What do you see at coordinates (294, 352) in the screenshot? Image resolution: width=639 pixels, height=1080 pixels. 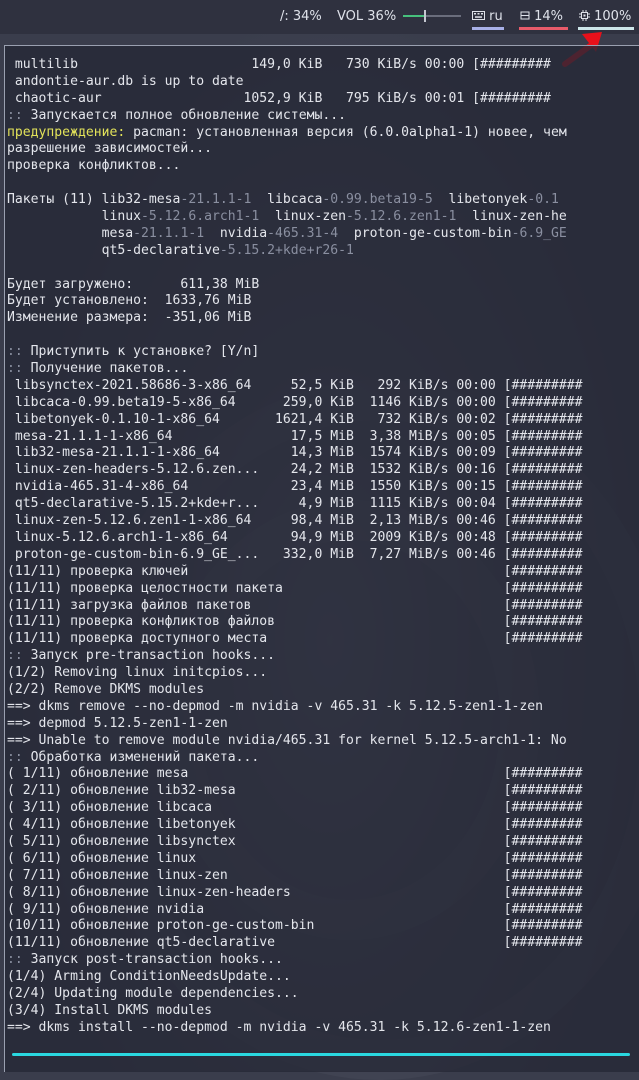 I see `terminal-line: :: Приступить к установке? [Y/n]` at bounding box center [294, 352].